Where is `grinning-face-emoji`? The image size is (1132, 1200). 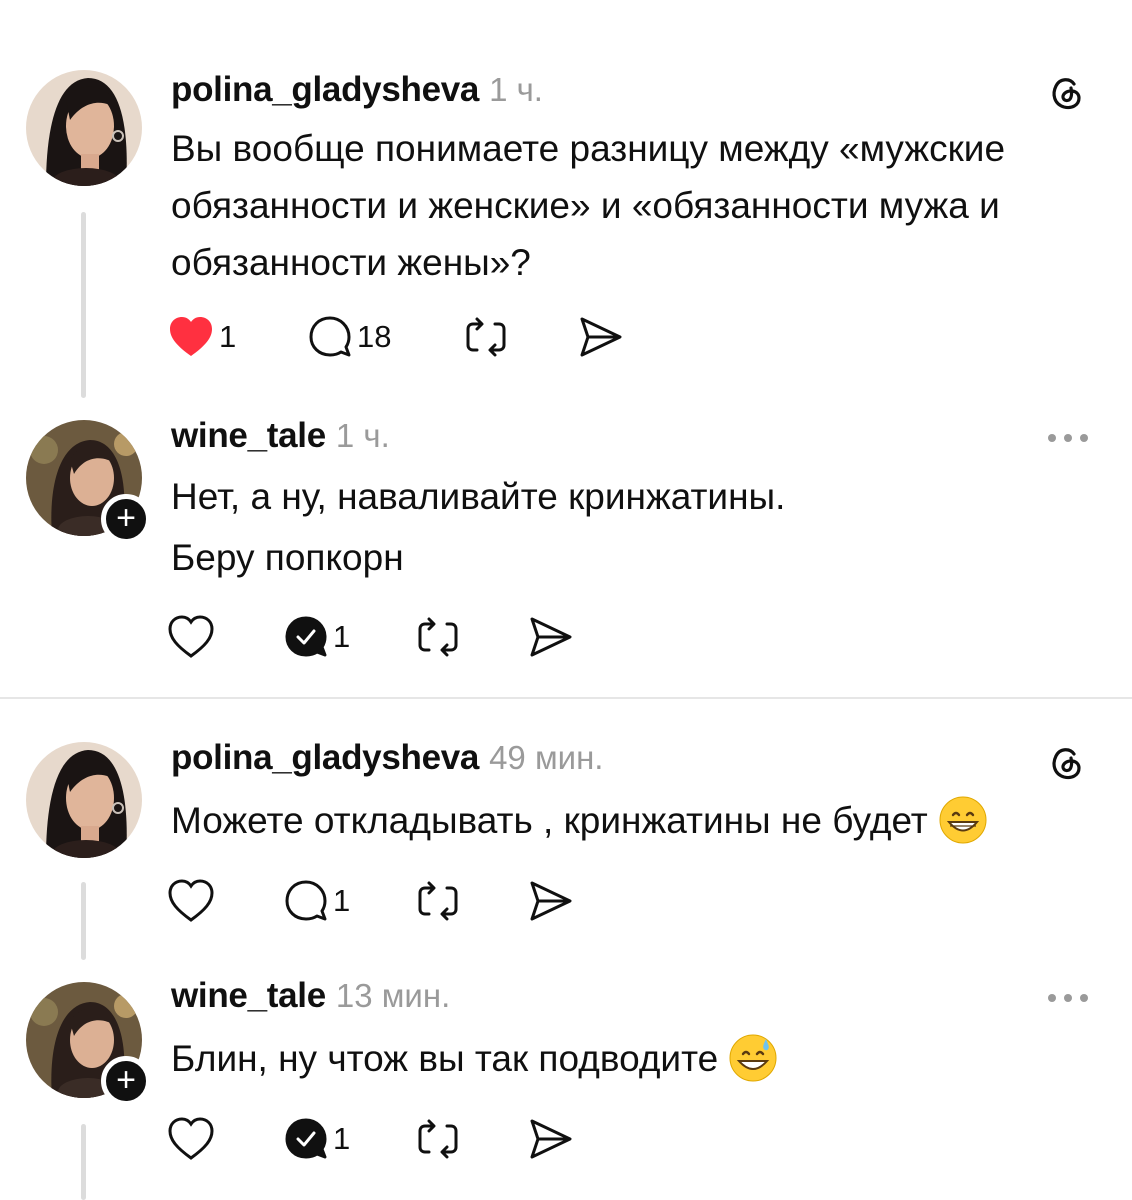
grinning-face-emoji is located at coordinates (963, 820).